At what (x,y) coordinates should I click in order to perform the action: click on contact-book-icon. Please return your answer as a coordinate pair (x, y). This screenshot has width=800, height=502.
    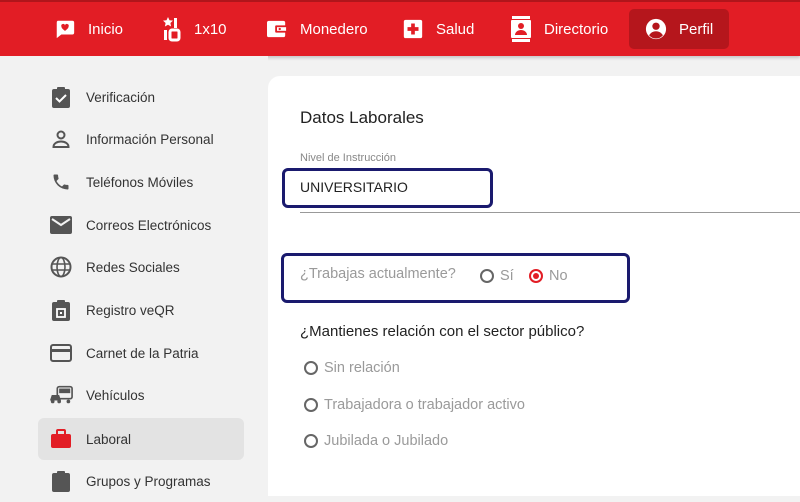
    Looking at the image, I should click on (521, 29).